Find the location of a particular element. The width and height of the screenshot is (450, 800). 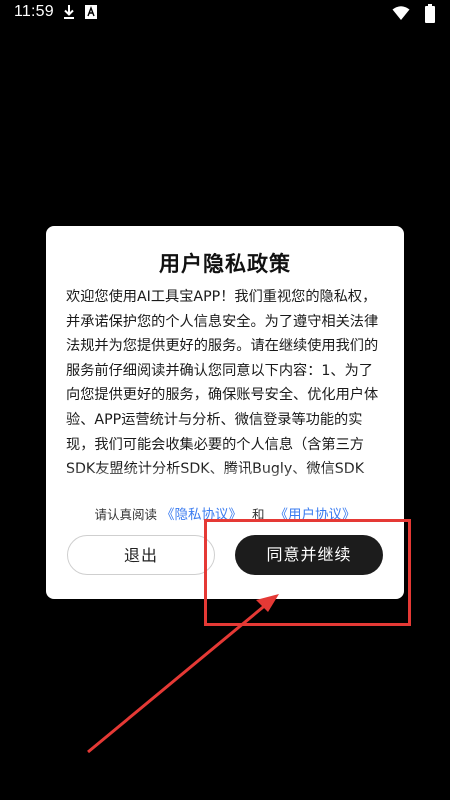

dialog-title: 用户隐私政策 is located at coordinates (225, 264).